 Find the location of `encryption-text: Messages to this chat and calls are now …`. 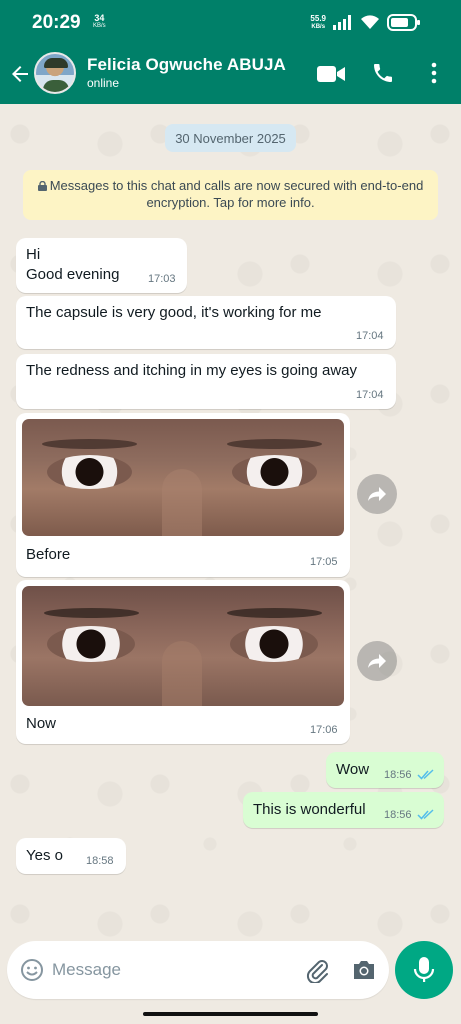

encryption-text: Messages to this chat and calls are now … is located at coordinates (236, 194).